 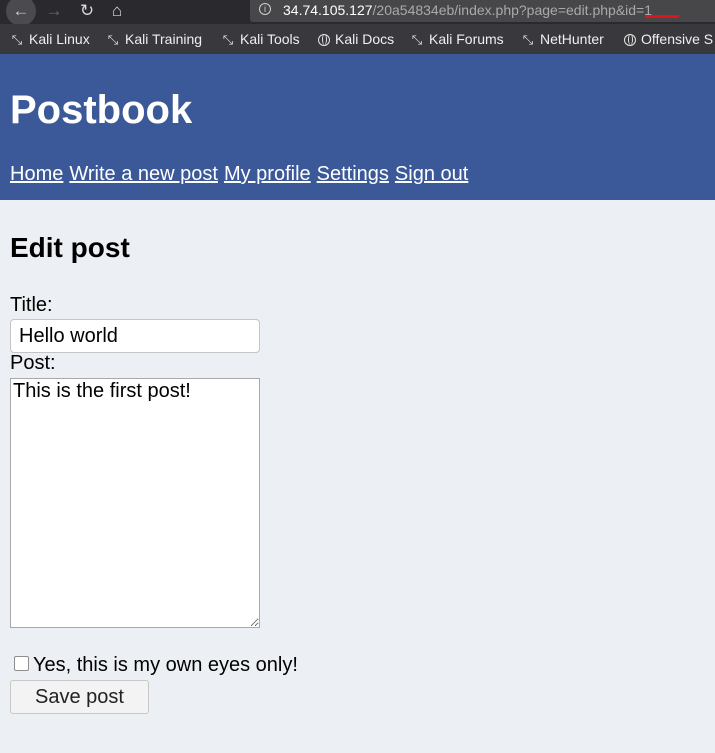 What do you see at coordinates (662, 16) in the screenshot?
I see `url-highlight-underline` at bounding box center [662, 16].